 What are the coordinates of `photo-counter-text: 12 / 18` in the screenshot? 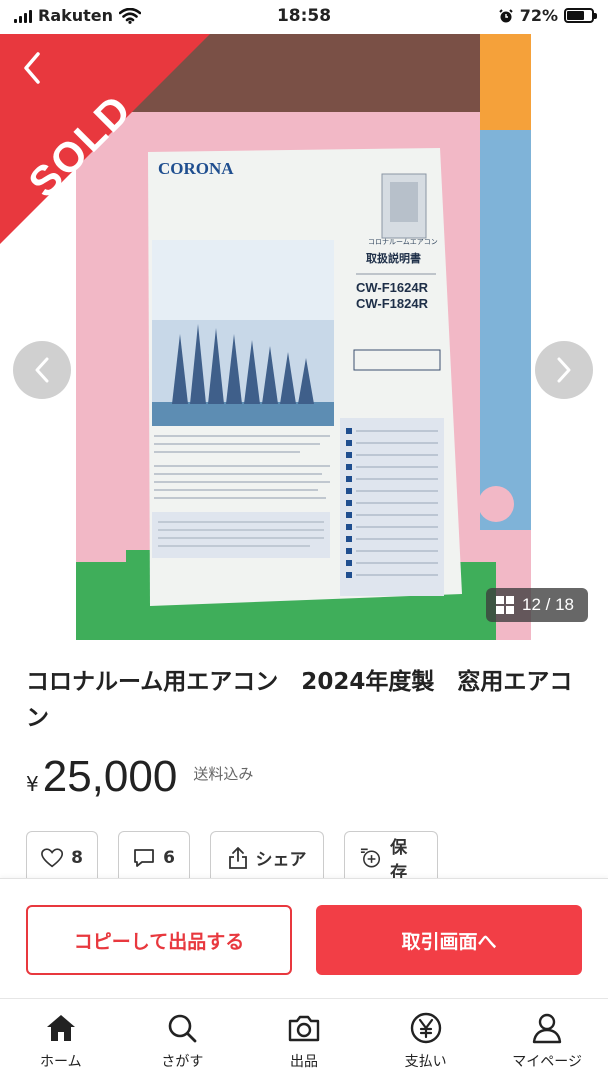 It's located at (548, 604).